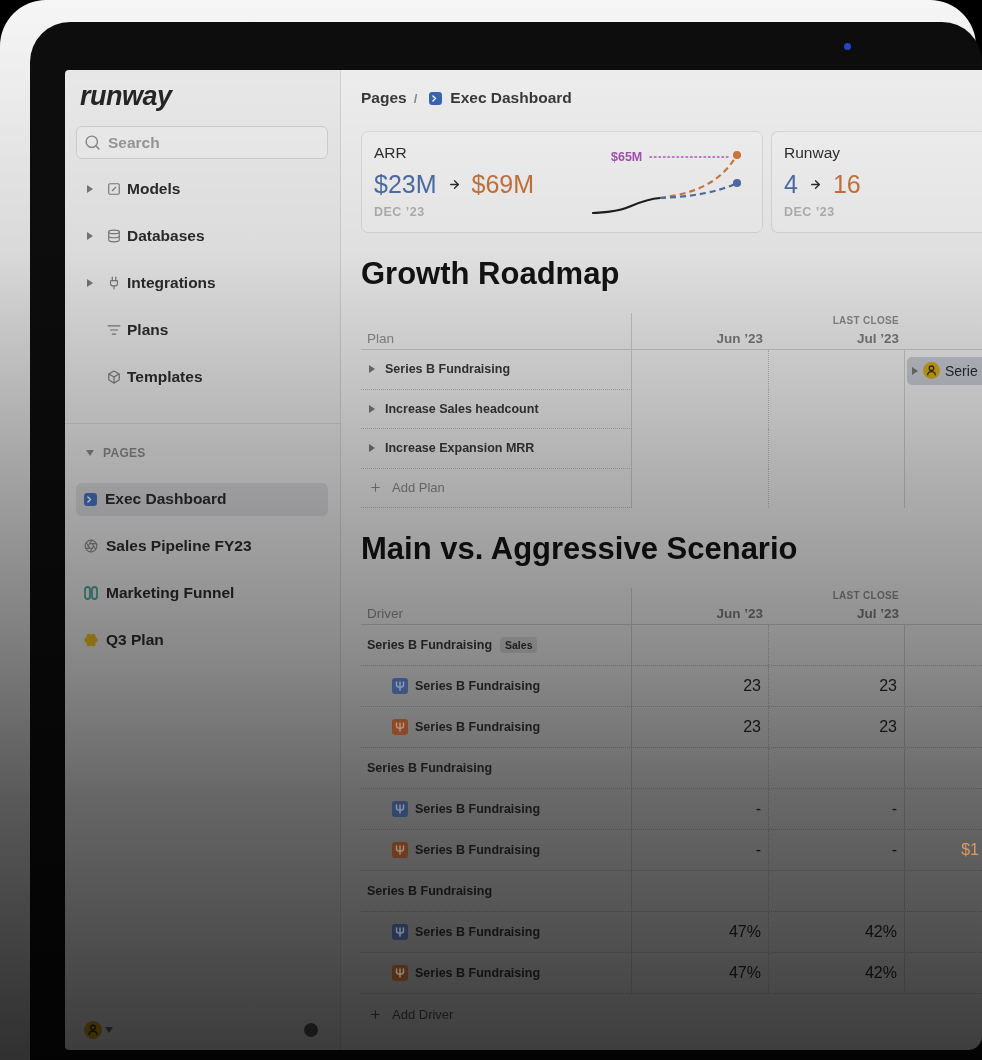  What do you see at coordinates (944, 371) in the screenshot?
I see `timeline-bar: Serie` at bounding box center [944, 371].